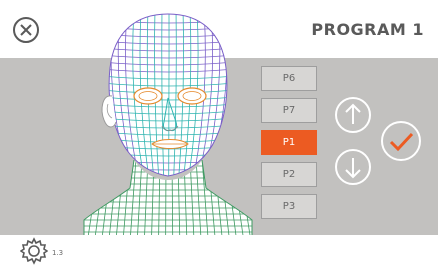  Describe the element at coordinates (34, 251) in the screenshot. I see `gear-icon` at that location.